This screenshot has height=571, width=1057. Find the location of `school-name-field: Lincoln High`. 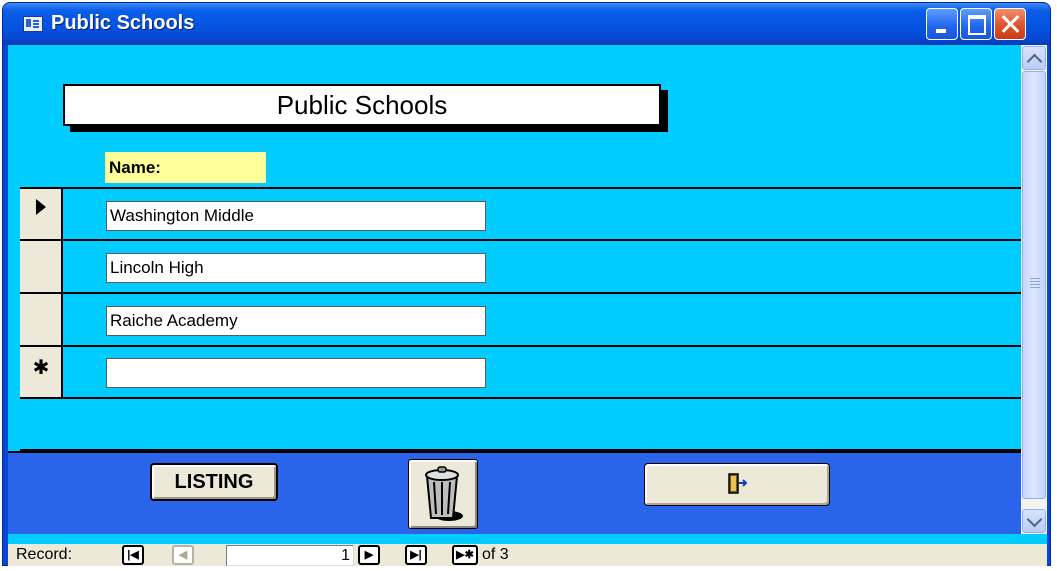

school-name-field: Lincoln High is located at coordinates (296, 268).